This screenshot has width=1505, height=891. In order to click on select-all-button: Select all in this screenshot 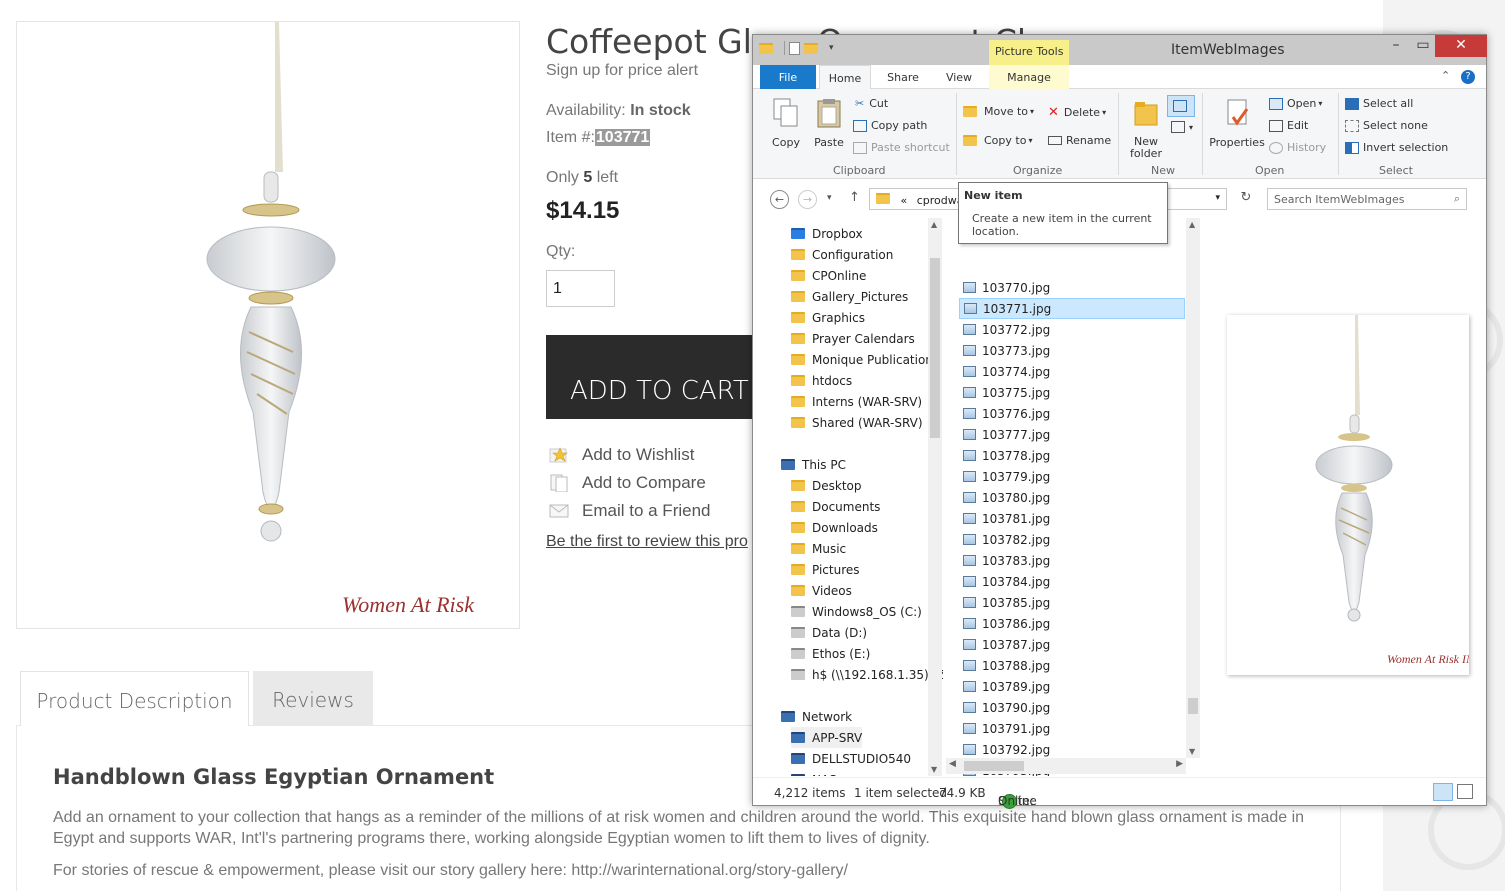, I will do `click(1379, 103)`.